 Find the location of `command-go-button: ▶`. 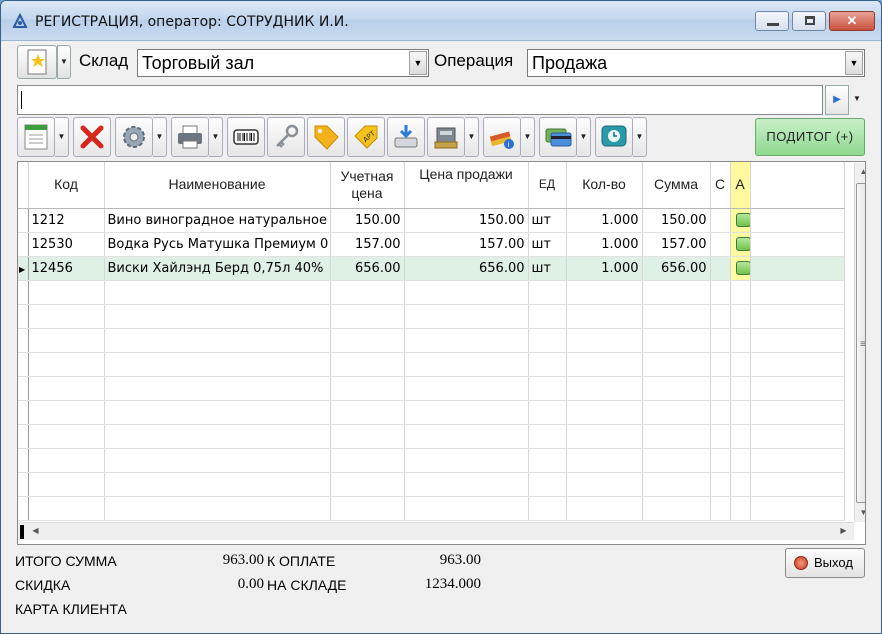

command-go-button: ▶ is located at coordinates (837, 100).